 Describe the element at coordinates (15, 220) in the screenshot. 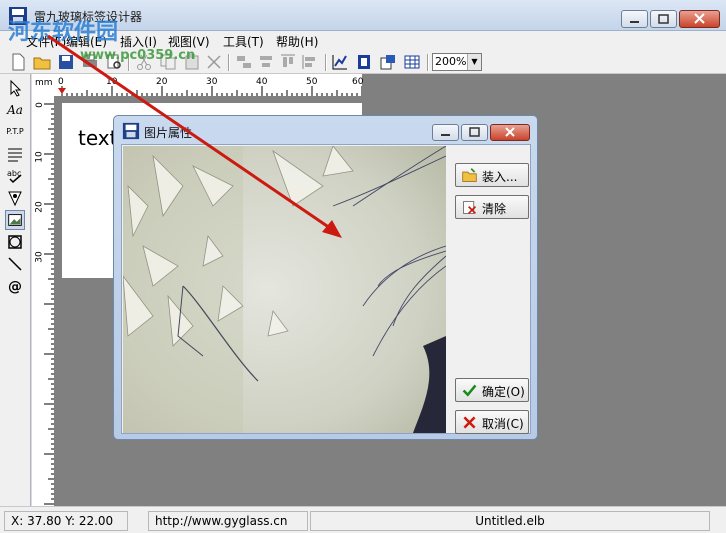

I see `image-tool-icon` at that location.